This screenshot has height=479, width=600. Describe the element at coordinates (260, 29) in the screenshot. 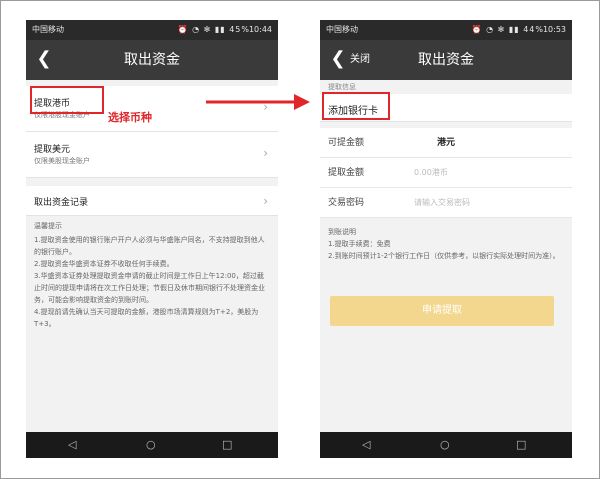

I see `clock: 10:44` at that location.